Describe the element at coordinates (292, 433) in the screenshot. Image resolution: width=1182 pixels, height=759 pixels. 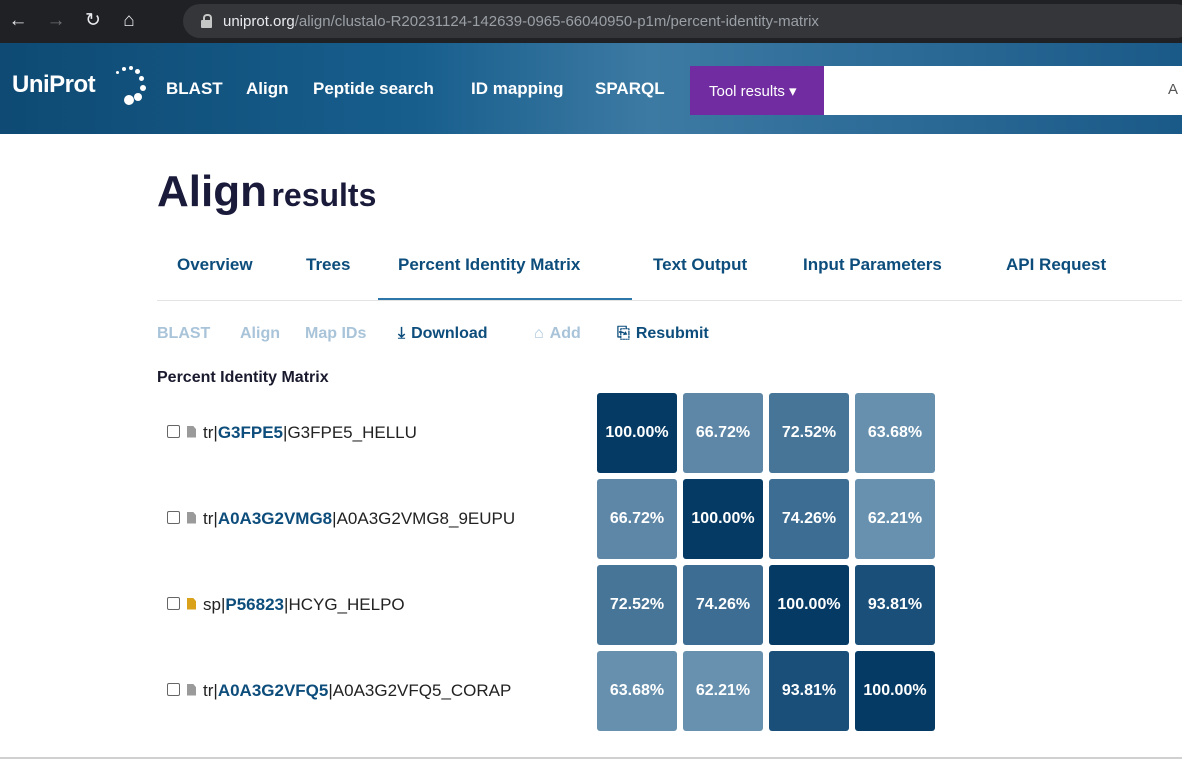
I see `matrix-row-label: tr|G3FPE5|G3FPE5_HELLU` at that location.